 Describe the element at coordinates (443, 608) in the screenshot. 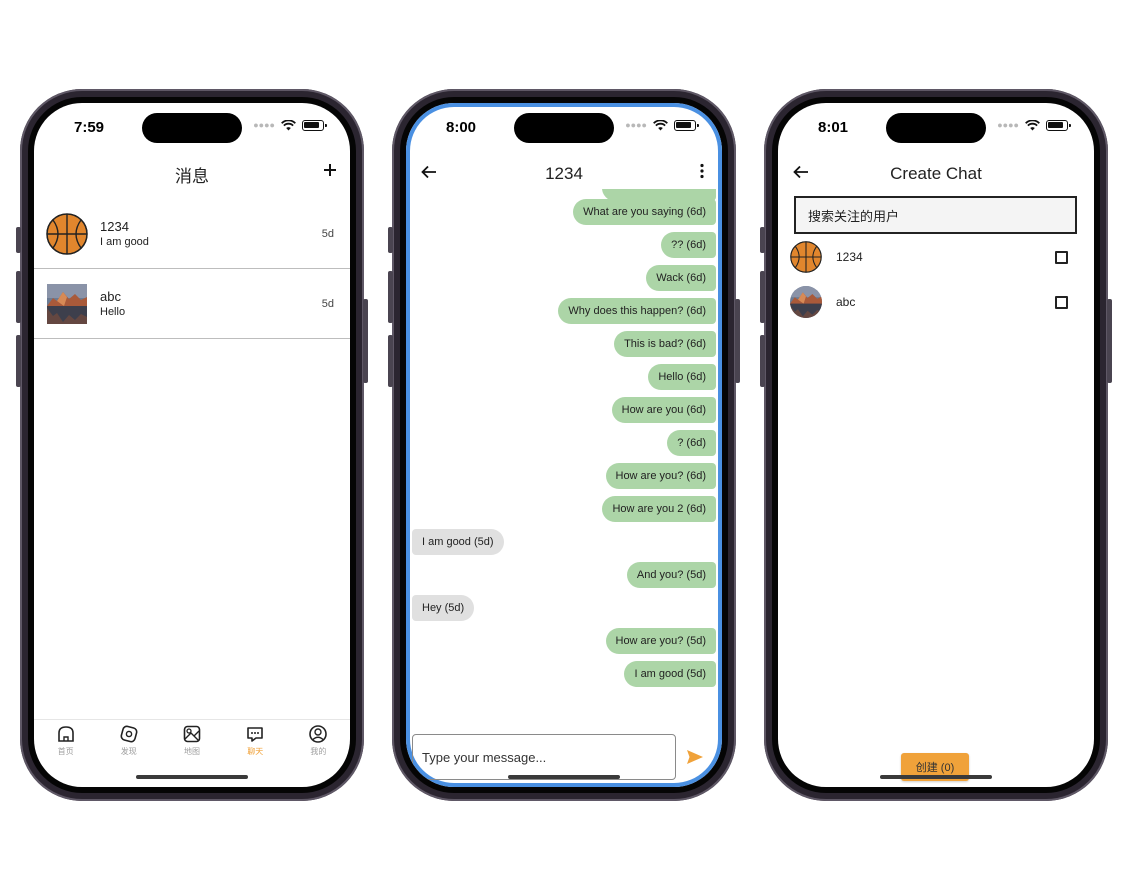

I see `message-bubble-received: Hey (5d)` at that location.